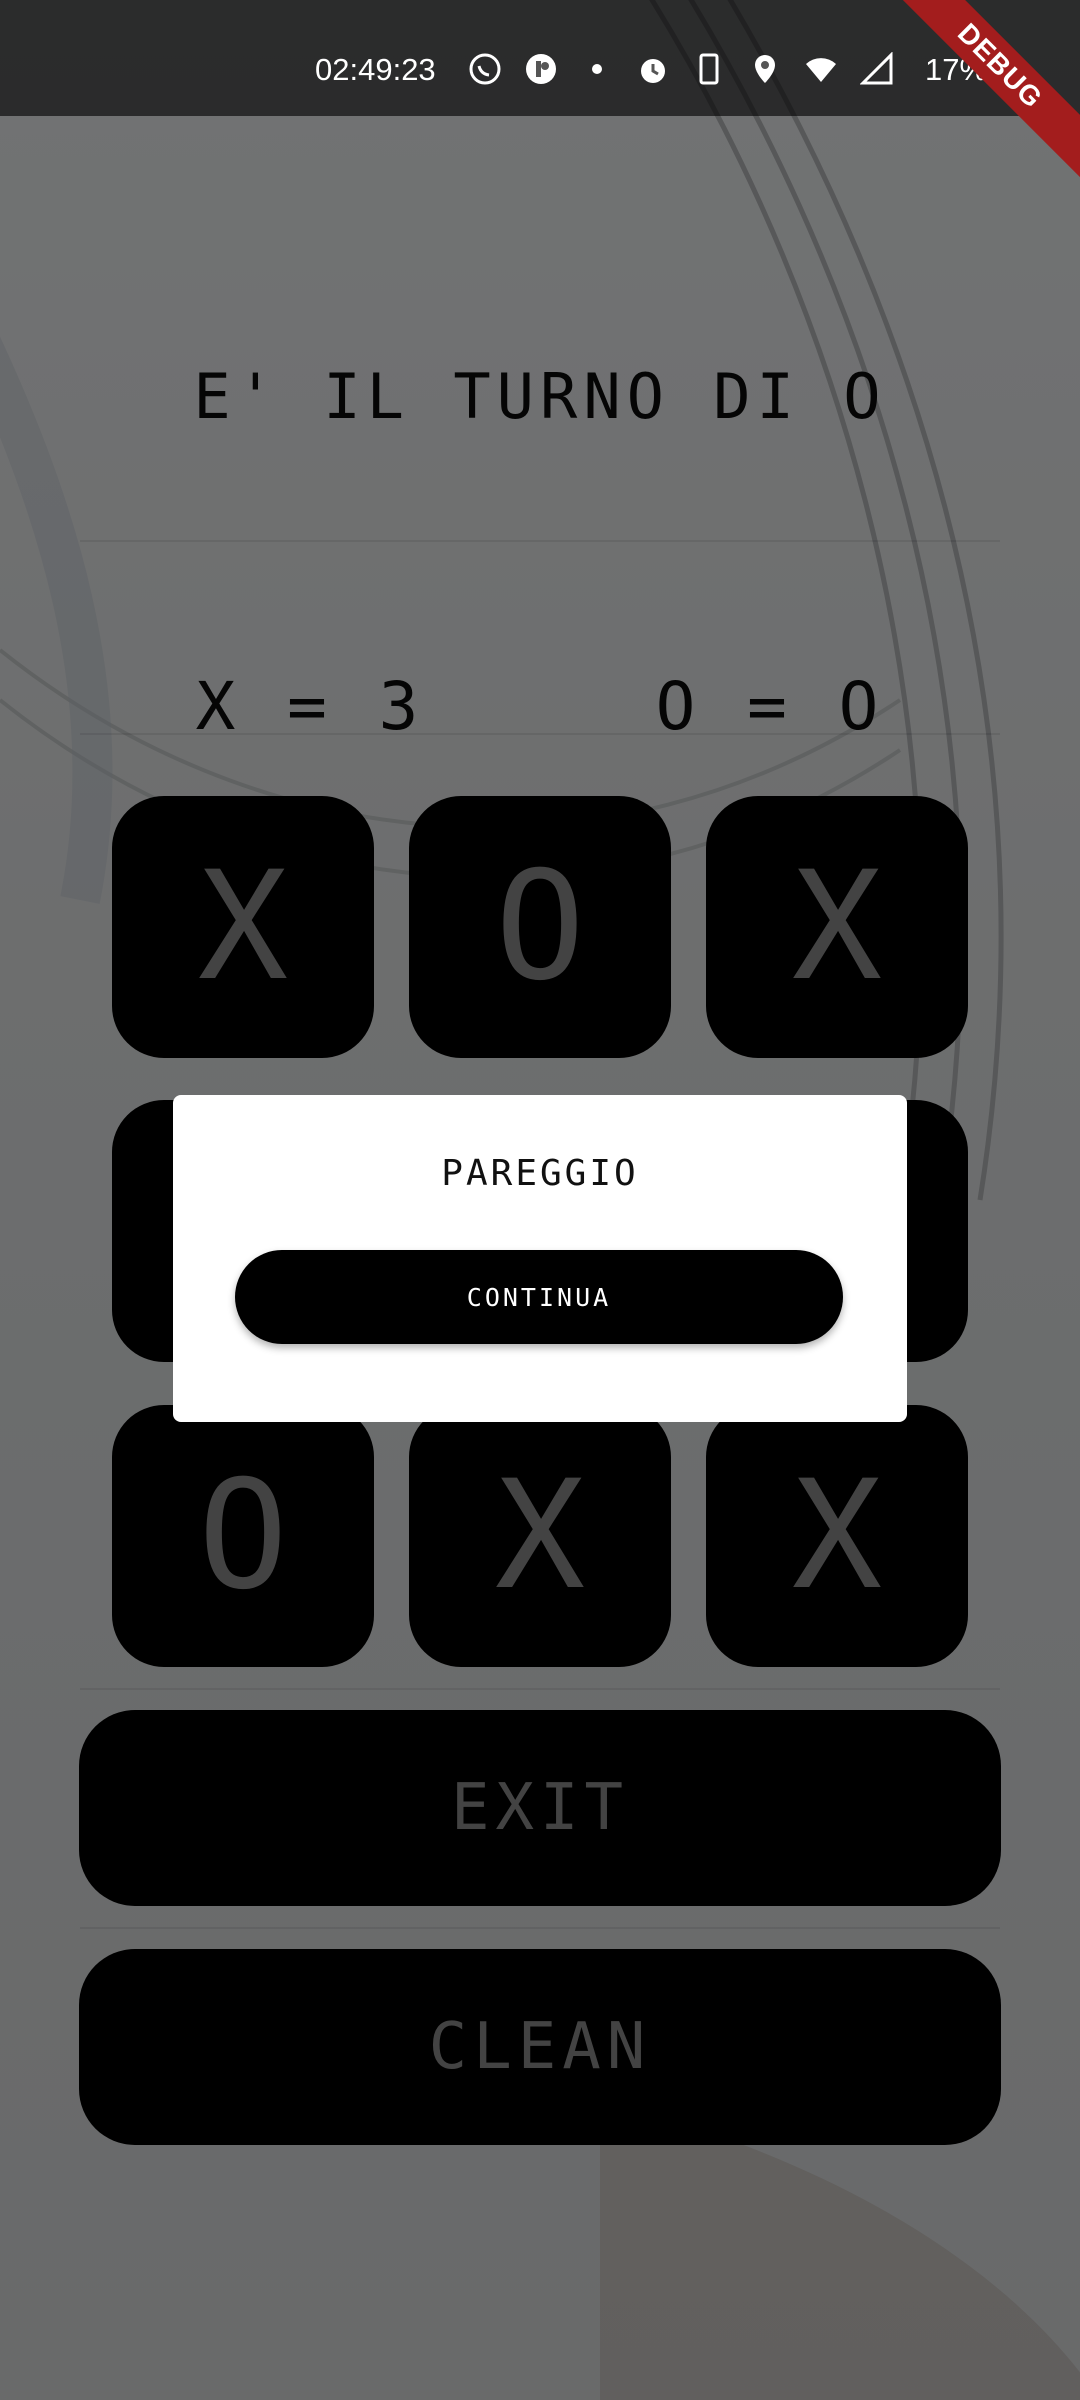  What do you see at coordinates (485, 69) in the screenshot?
I see `whatsapp-icon` at bounding box center [485, 69].